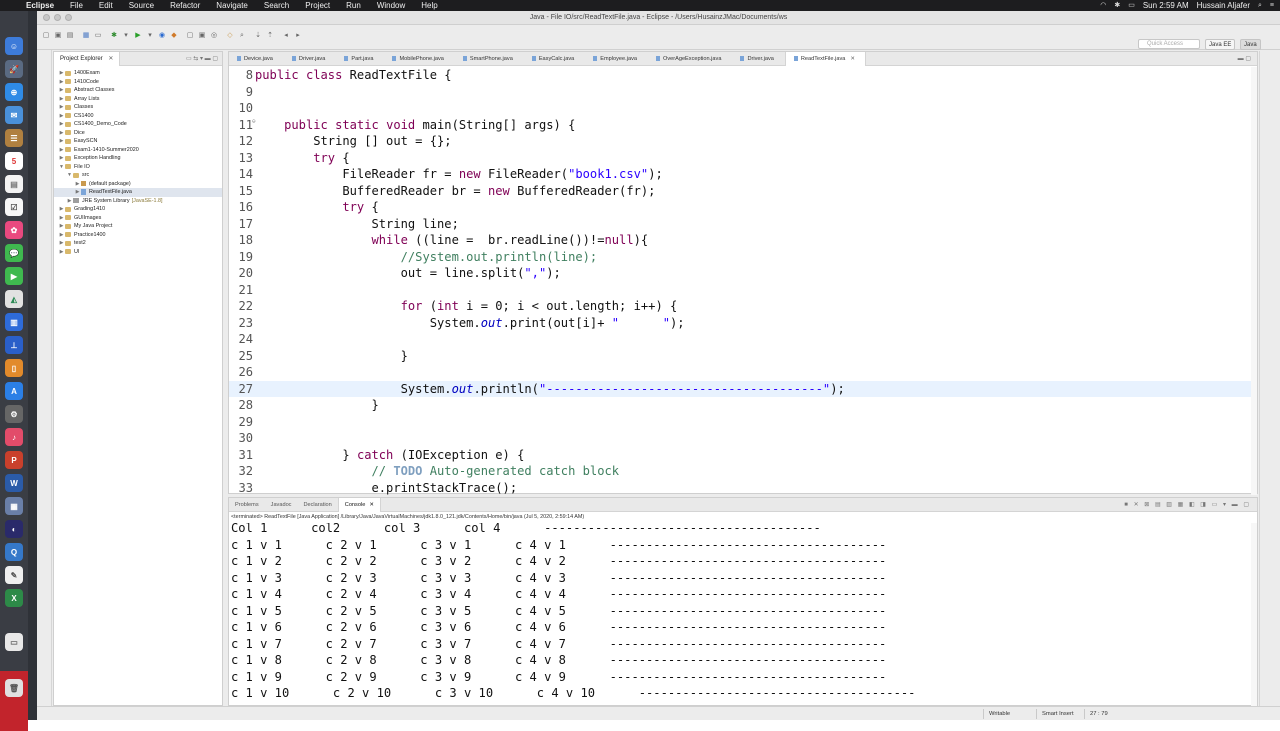 This screenshot has height=731, width=1280. Describe the element at coordinates (232, 5) in the screenshot. I see `menu-navigate: Navigate` at that location.